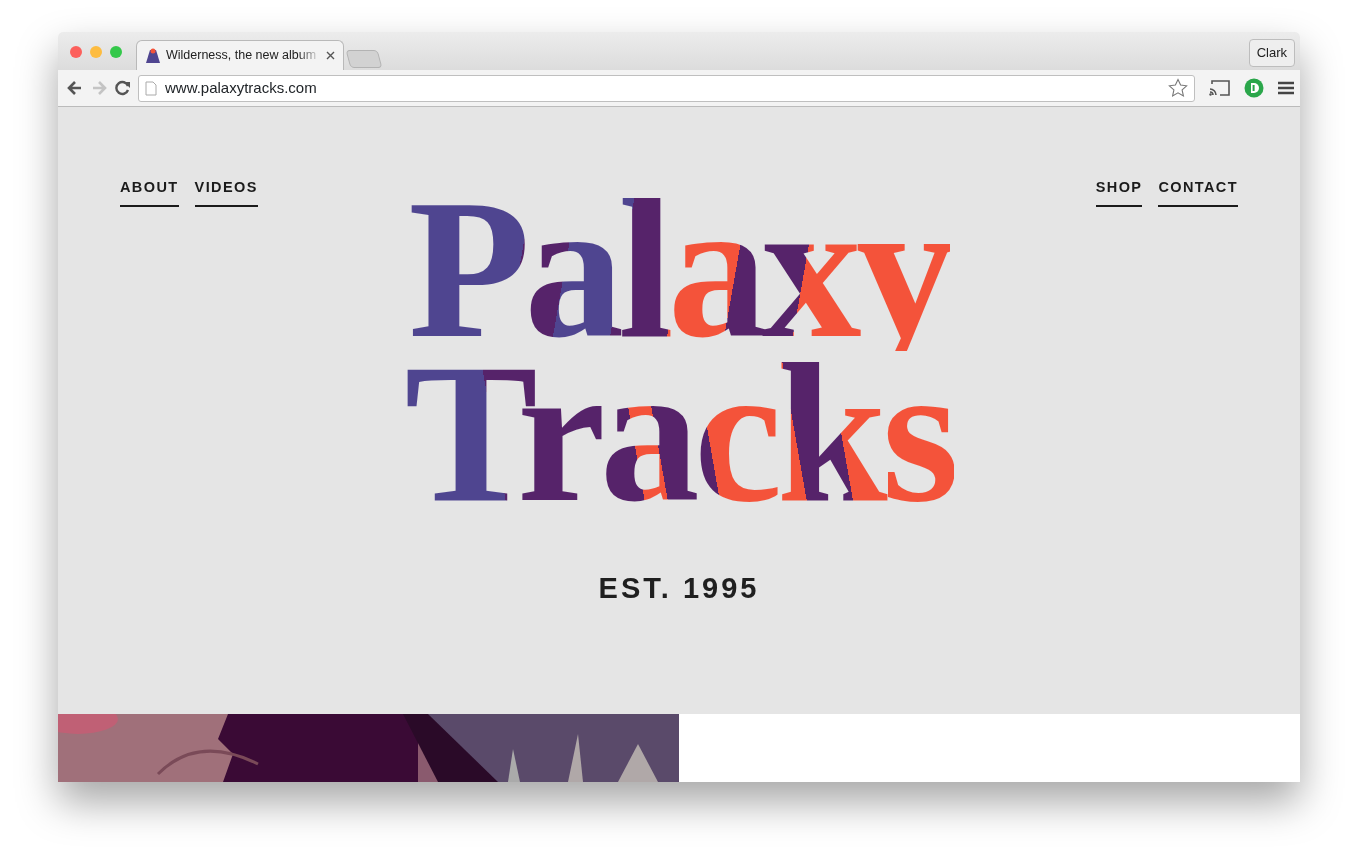  What do you see at coordinates (1198, 192) in the screenshot?
I see `nav-link: CONTACT` at bounding box center [1198, 192].